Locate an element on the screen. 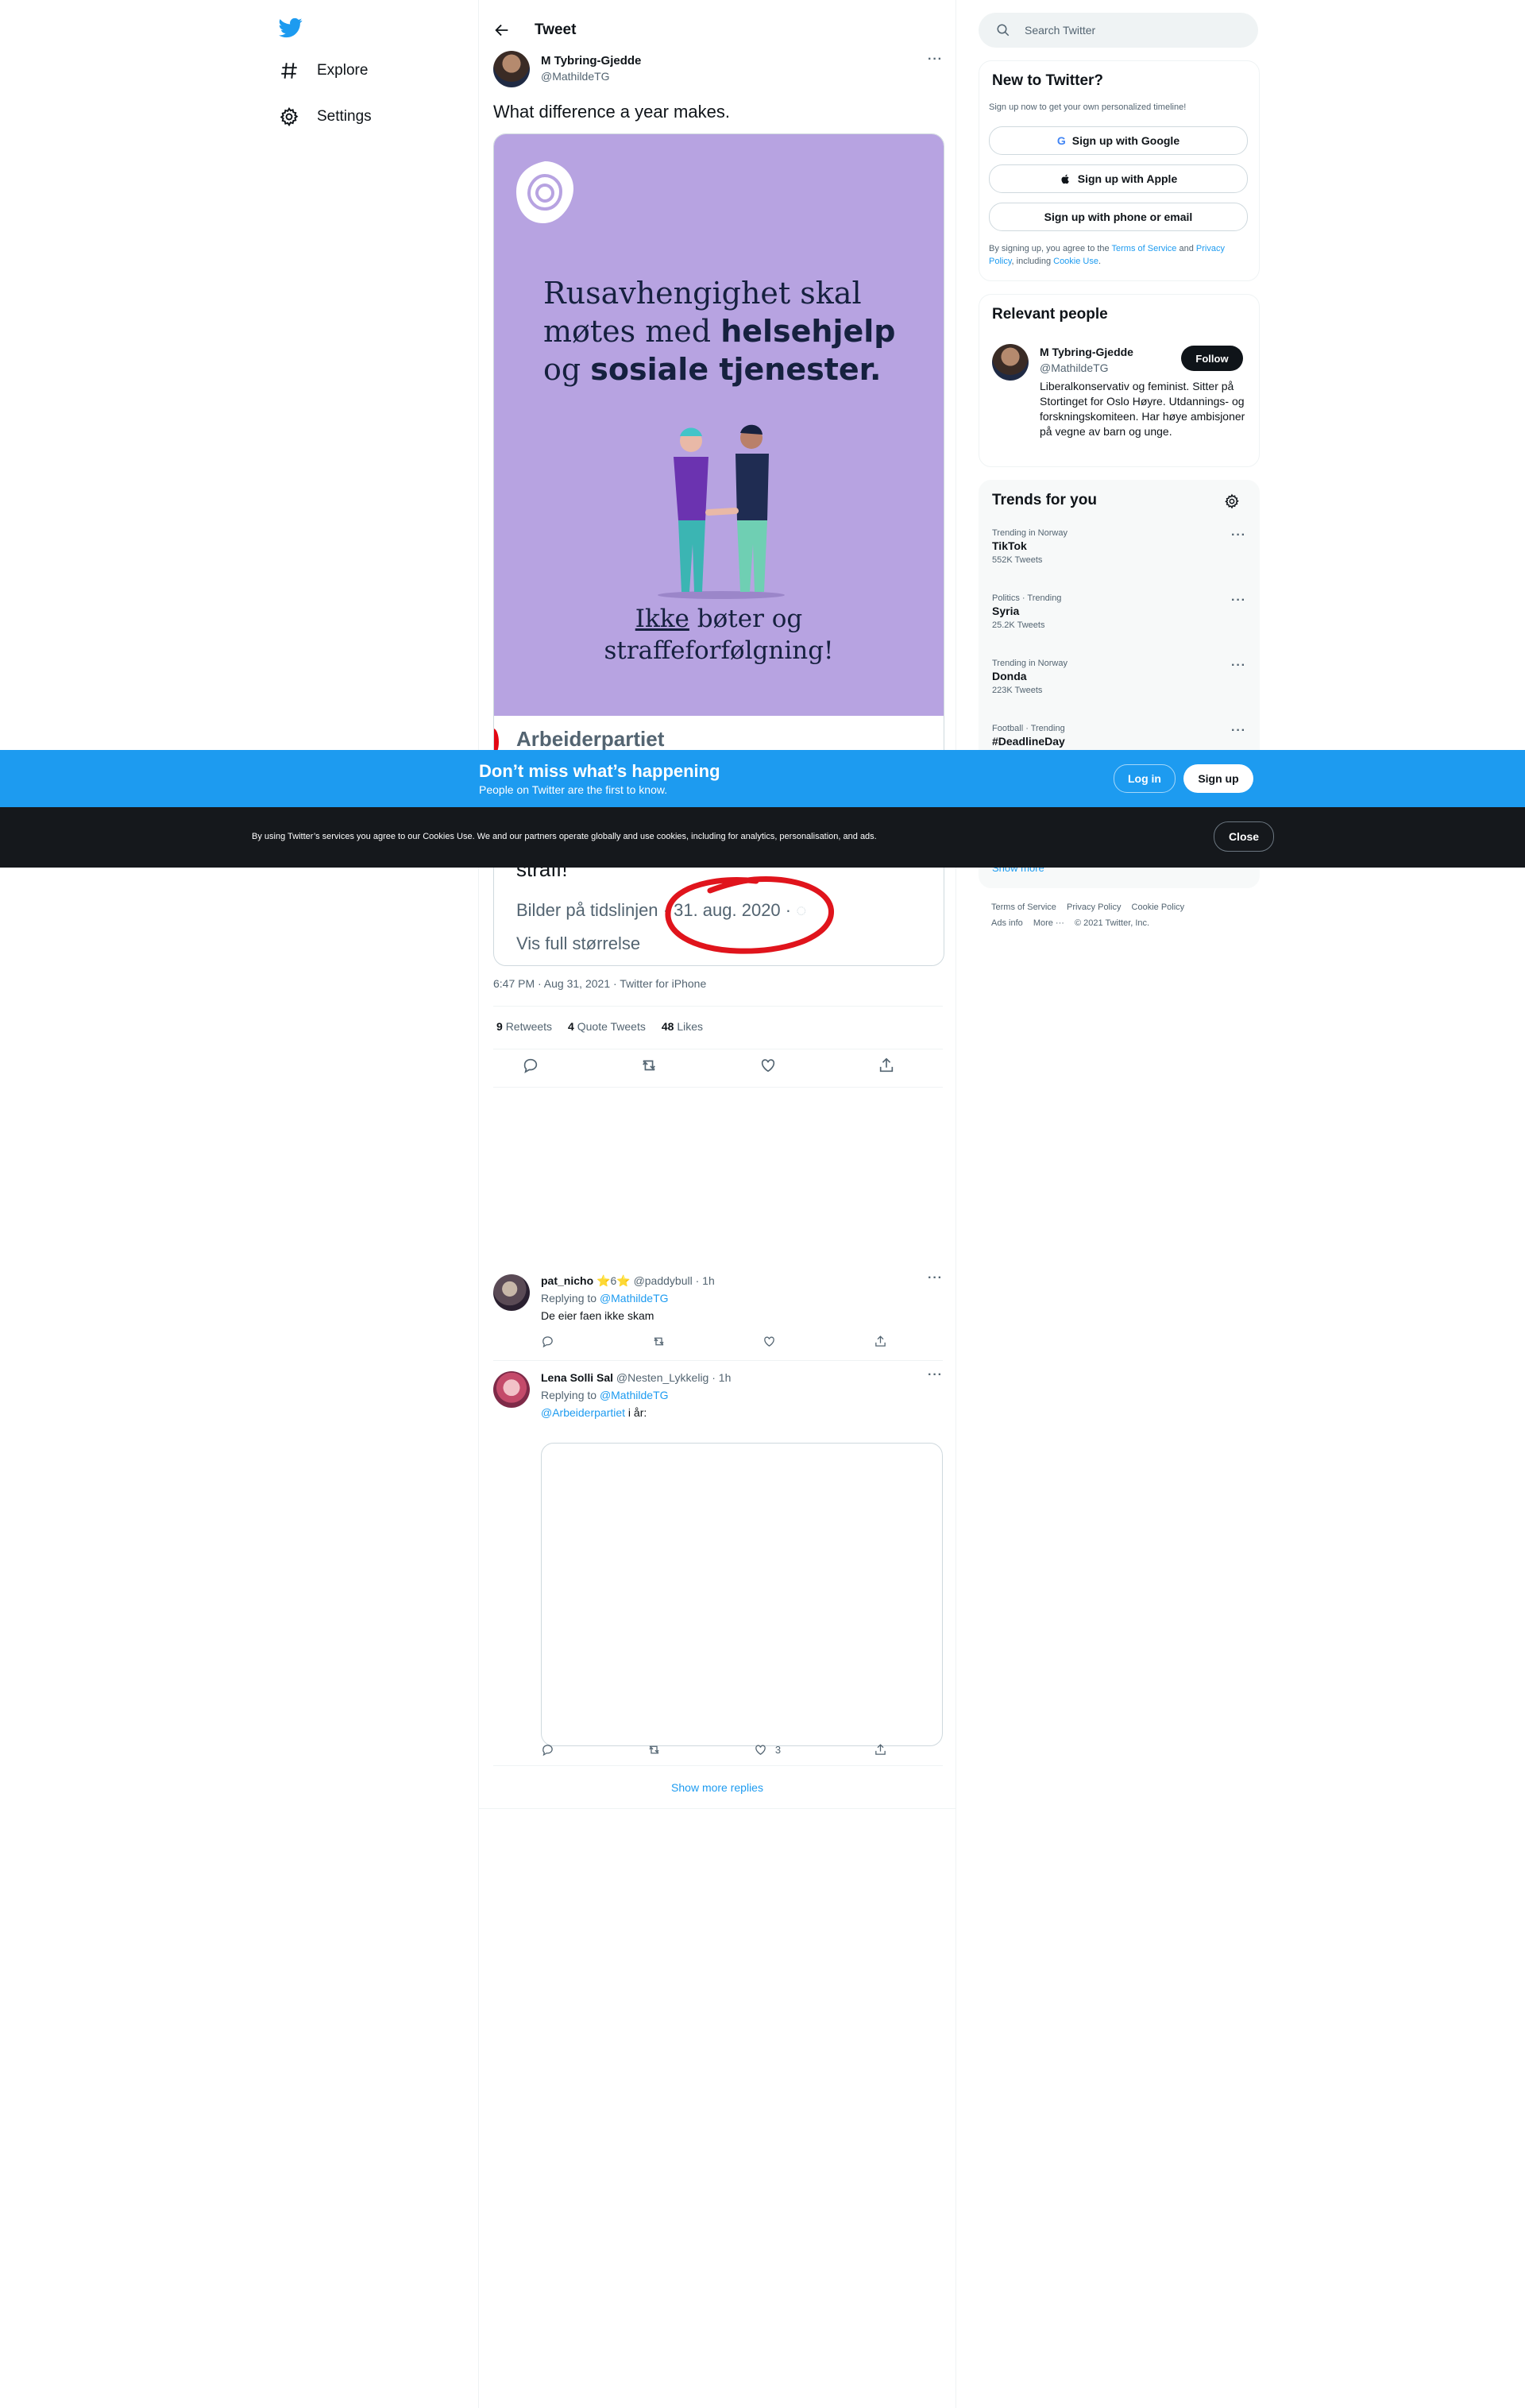 This screenshot has width=1525, height=2408. reply-actions is located at coordinates (714, 1341).